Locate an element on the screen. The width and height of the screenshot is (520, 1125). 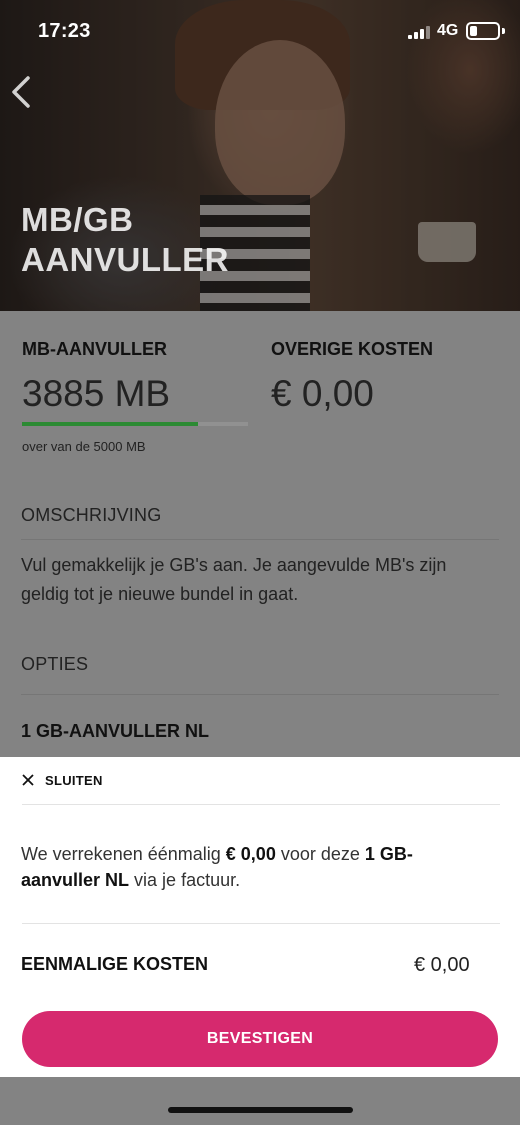
options-title: OPTIES is located at coordinates (55, 664).